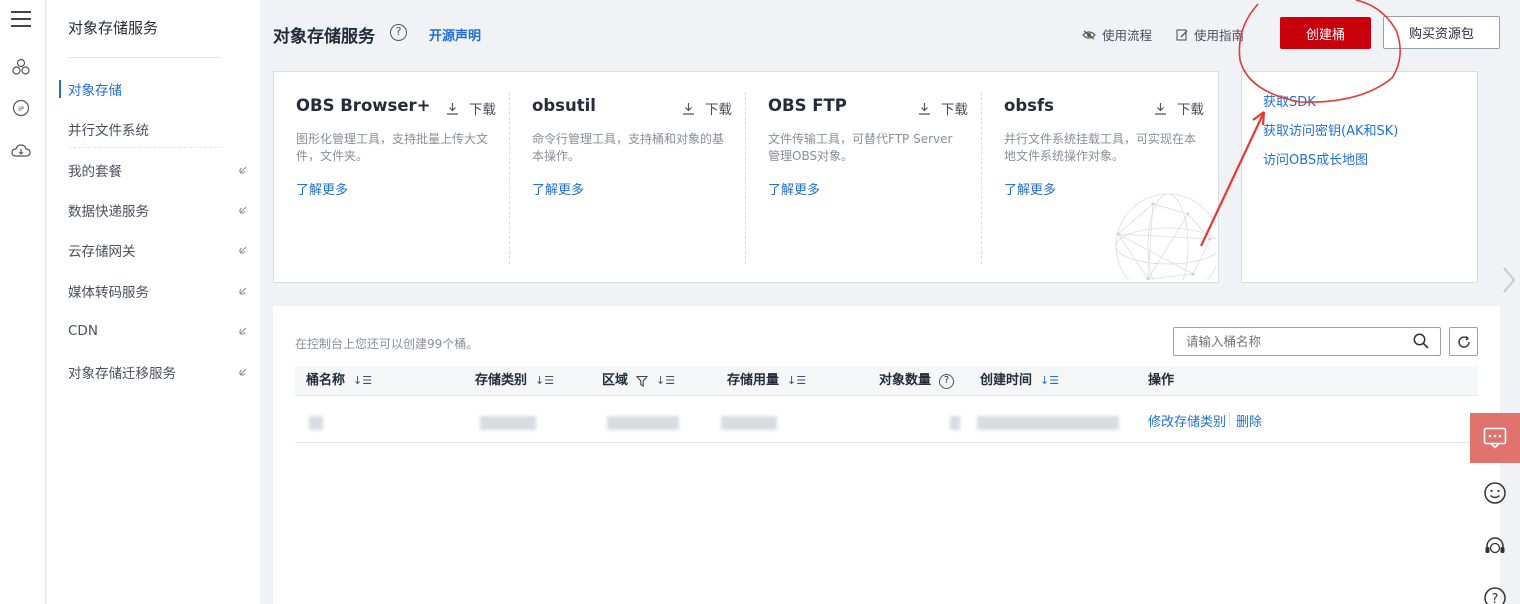 The height and width of the screenshot is (604, 1520). Describe the element at coordinates (95, 172) in the screenshot. I see `sidebar-item-label: 我的套餐` at that location.